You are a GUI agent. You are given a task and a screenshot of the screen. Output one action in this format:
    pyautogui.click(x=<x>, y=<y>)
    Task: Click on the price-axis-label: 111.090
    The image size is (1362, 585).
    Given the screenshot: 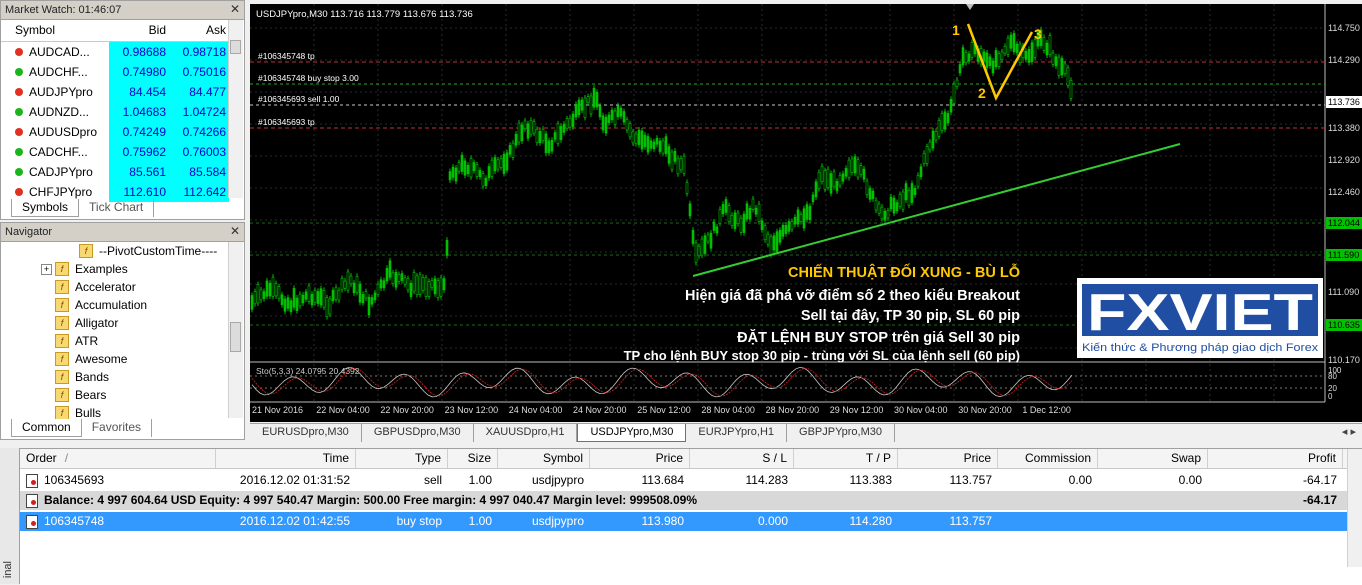 What is the action you would take?
    pyautogui.click(x=1343, y=292)
    